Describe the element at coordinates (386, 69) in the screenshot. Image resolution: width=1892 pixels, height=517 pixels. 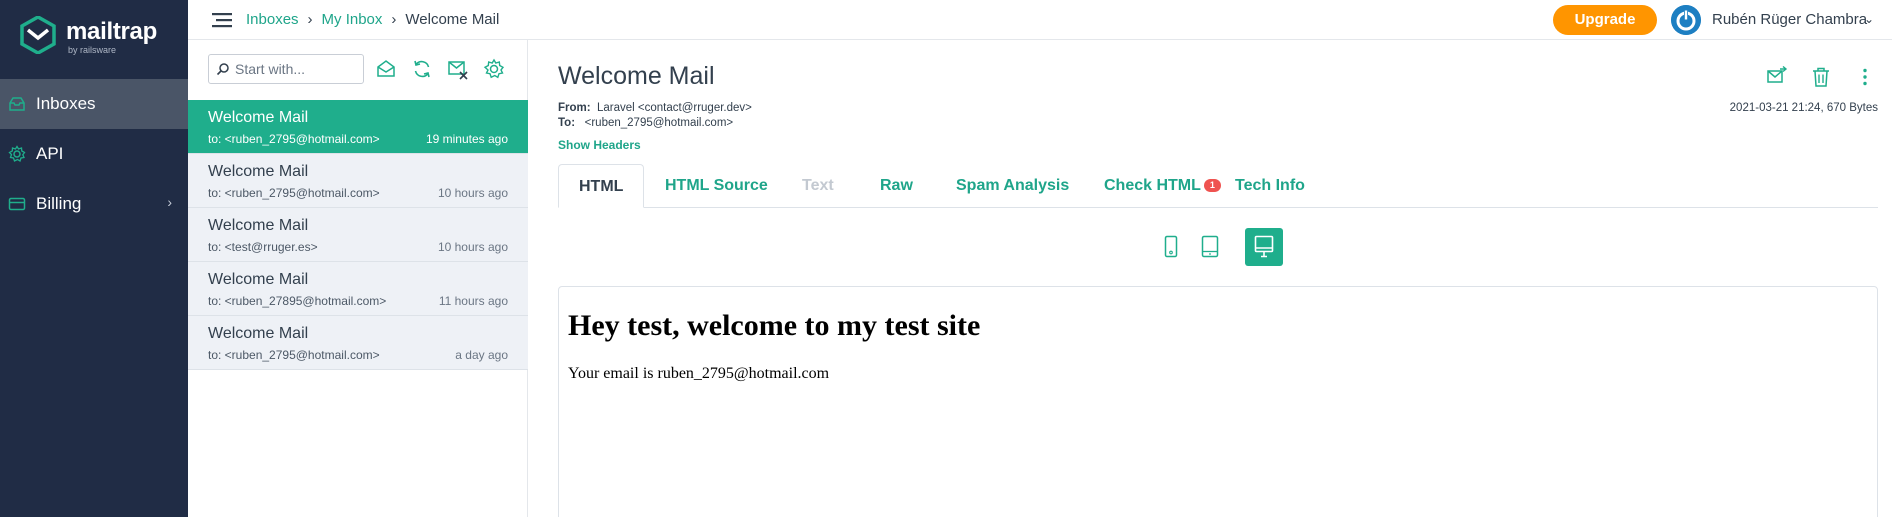
I see `mark-read-icon` at that location.